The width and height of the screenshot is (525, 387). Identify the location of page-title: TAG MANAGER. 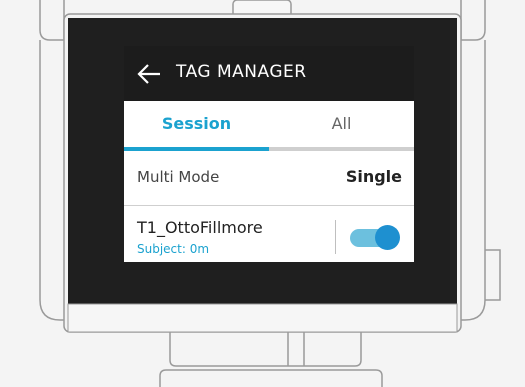
(241, 72).